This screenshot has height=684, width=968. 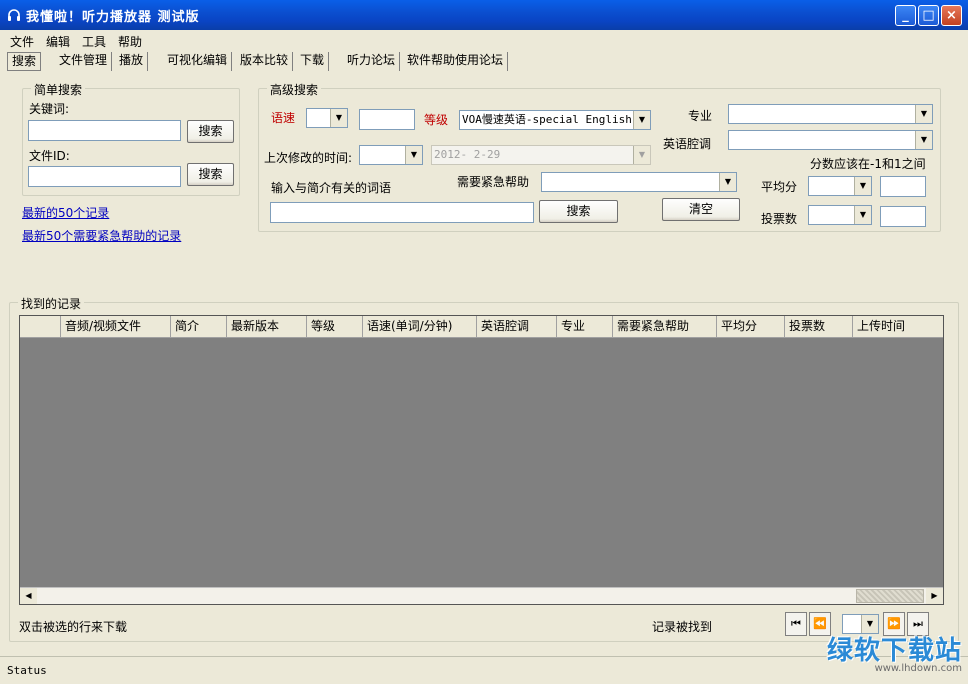 What do you see at coordinates (283, 118) in the screenshot?
I see `speed-label: 语速` at bounding box center [283, 118].